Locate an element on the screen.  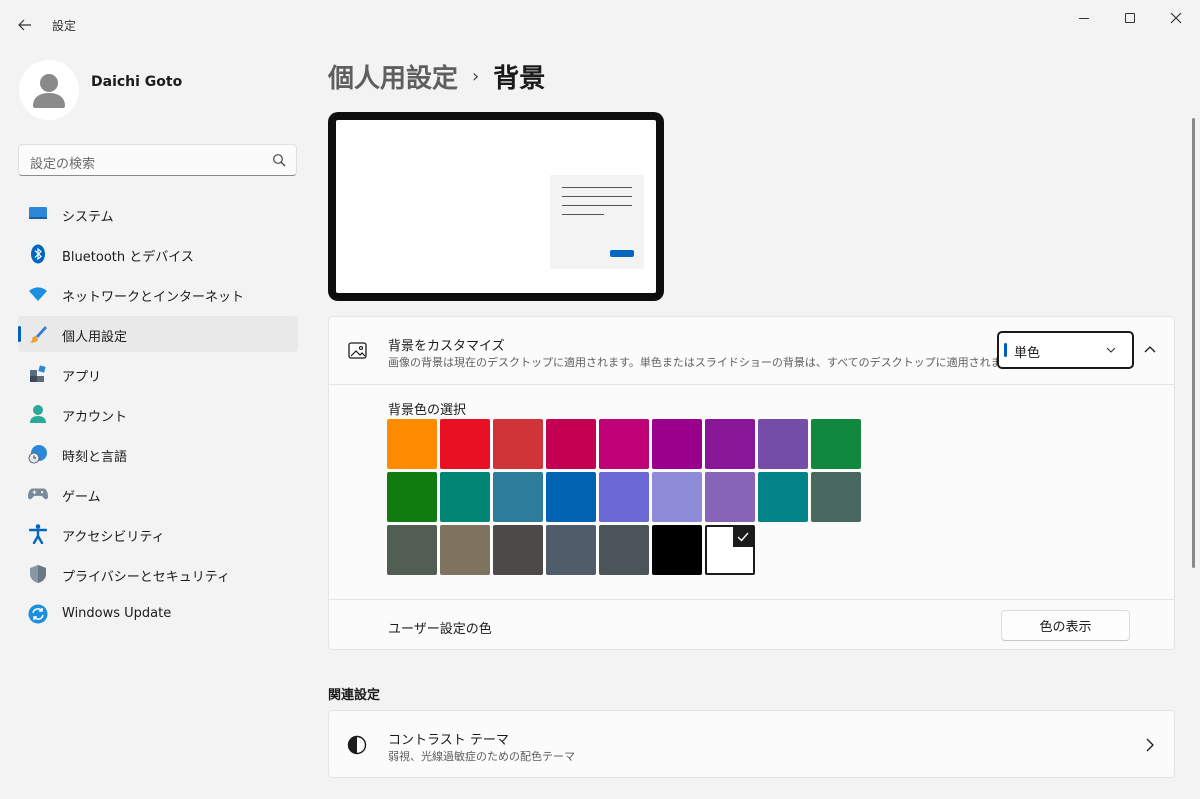
back-button is located at coordinates (25, 25).